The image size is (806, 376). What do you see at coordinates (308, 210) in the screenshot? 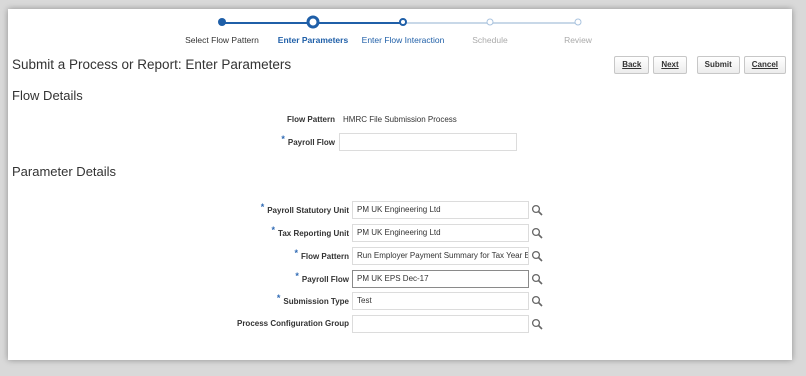
I see `payroll-statutory-unit-label: Payroll Statutory Unit` at bounding box center [308, 210].